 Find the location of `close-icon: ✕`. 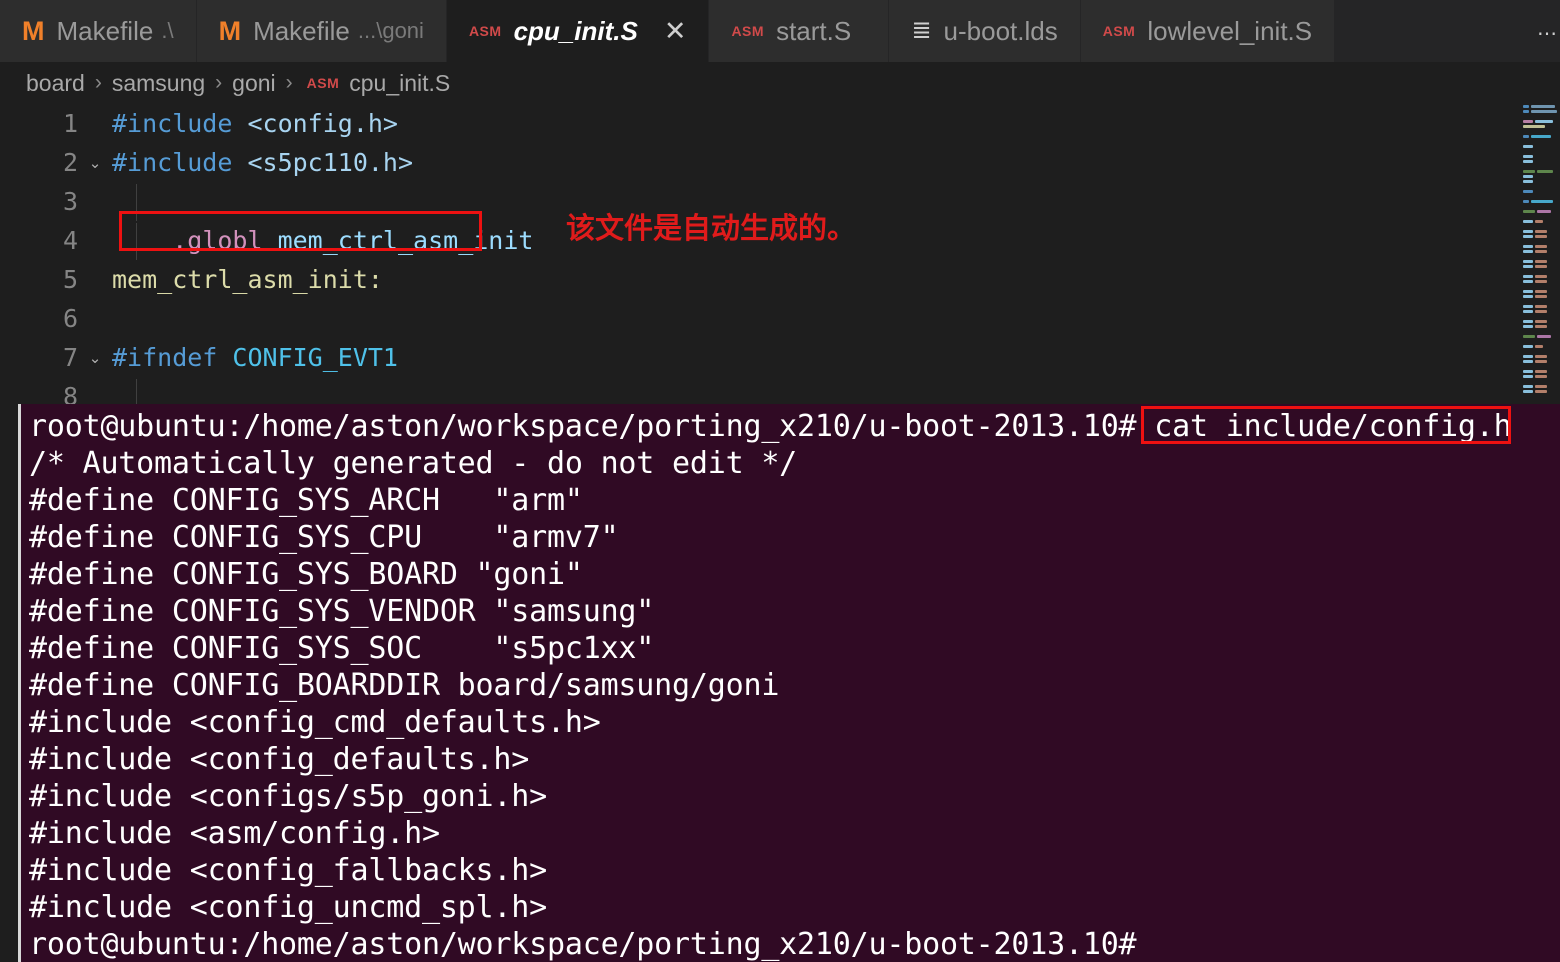

close-icon: ✕ is located at coordinates (675, 31).